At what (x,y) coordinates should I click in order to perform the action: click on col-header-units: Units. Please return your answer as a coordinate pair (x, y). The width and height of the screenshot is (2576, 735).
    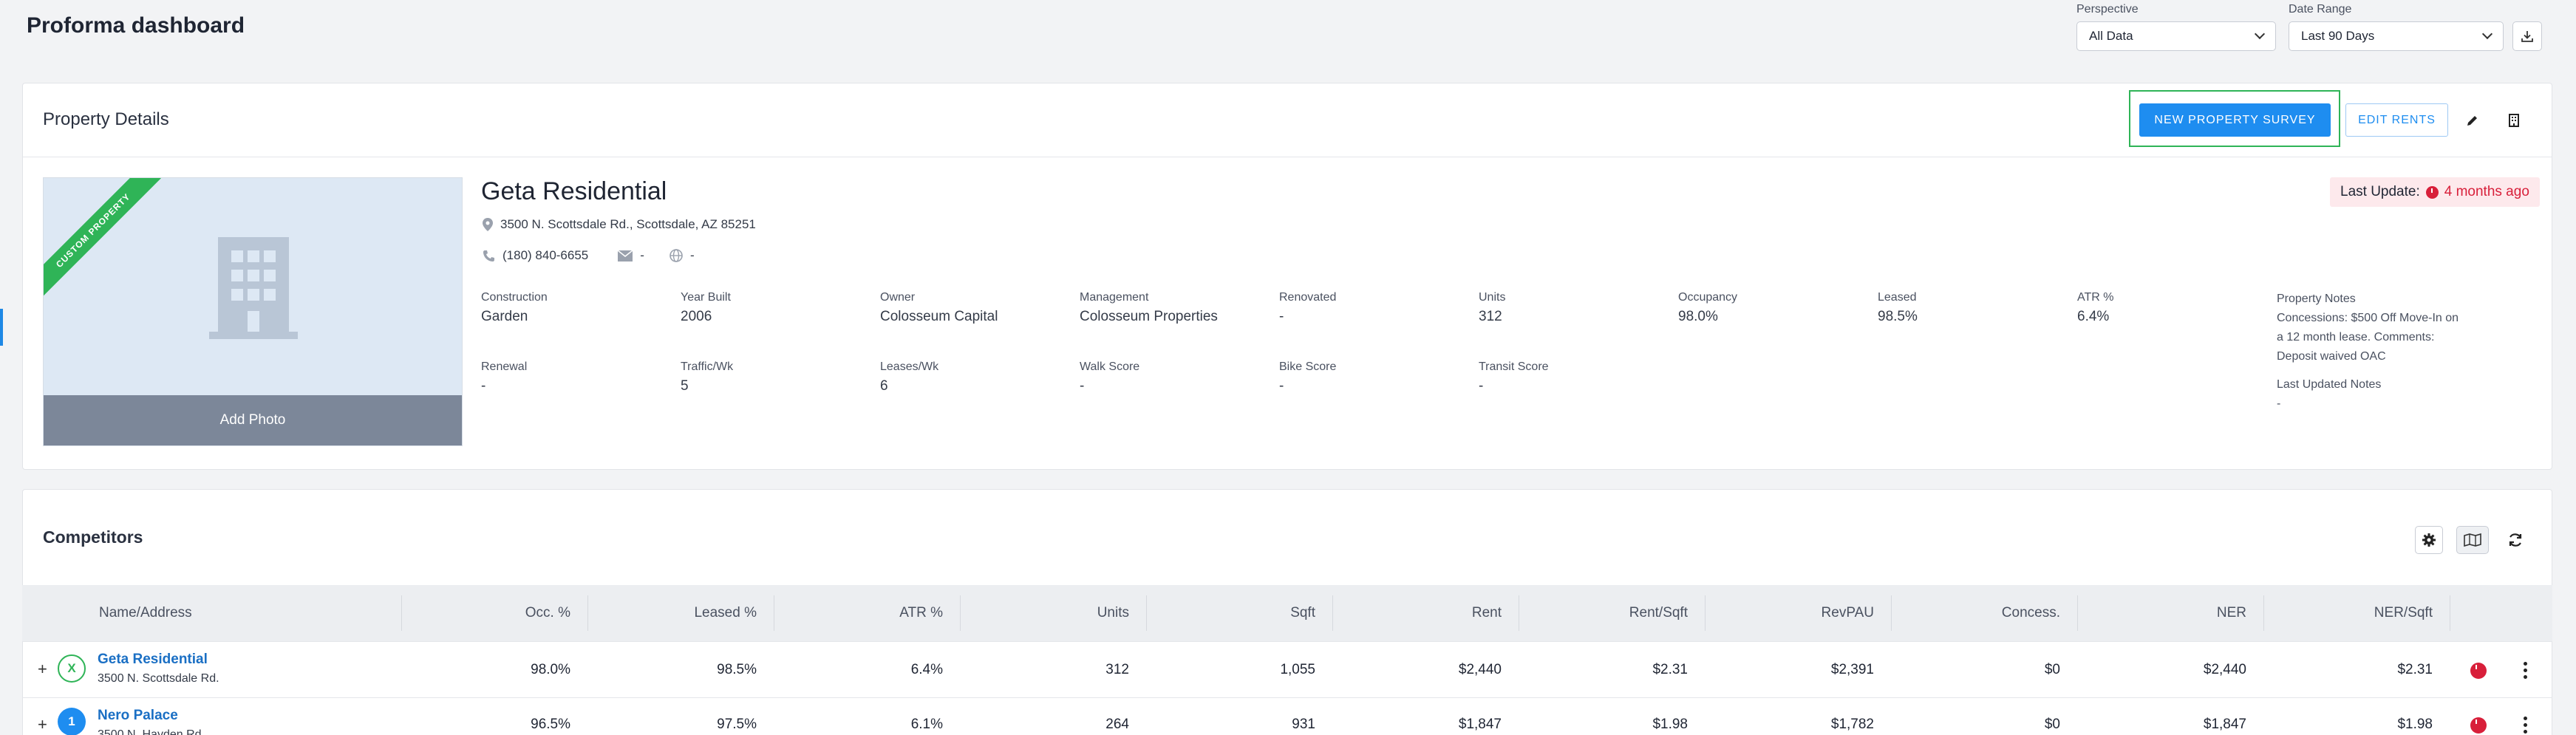
    Looking at the image, I should click on (1042, 613).